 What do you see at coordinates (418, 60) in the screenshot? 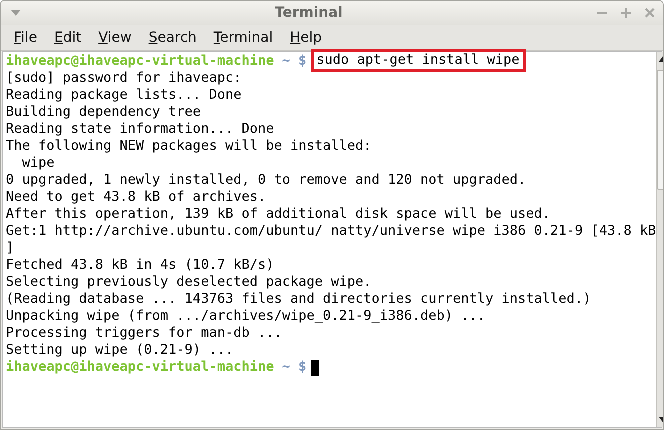
I see `command-text: sudo apt-get install wipe` at bounding box center [418, 60].